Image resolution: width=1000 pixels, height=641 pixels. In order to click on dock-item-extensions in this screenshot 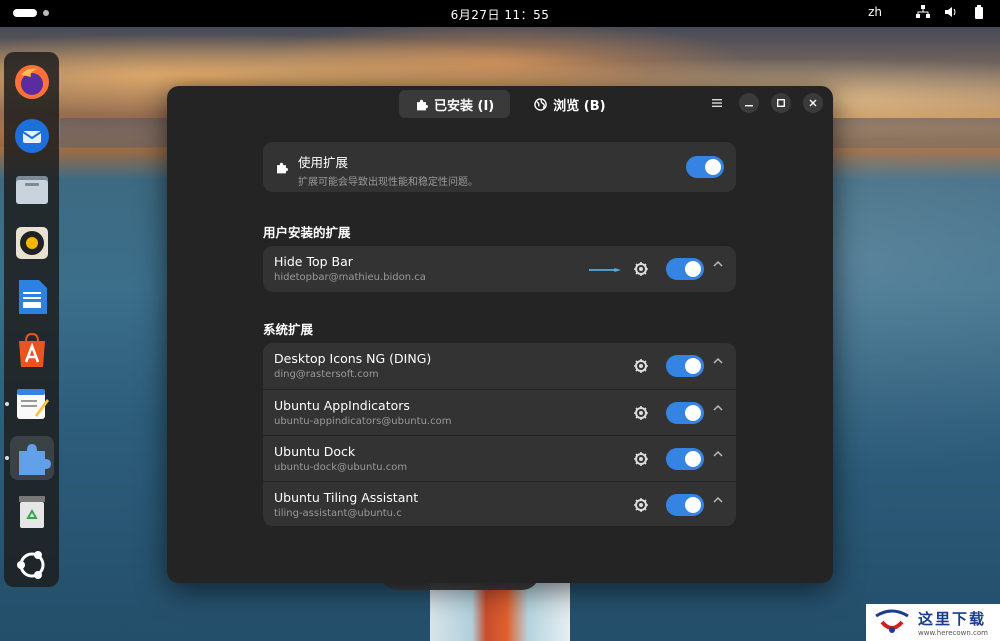, I will do `click(29, 457)`.